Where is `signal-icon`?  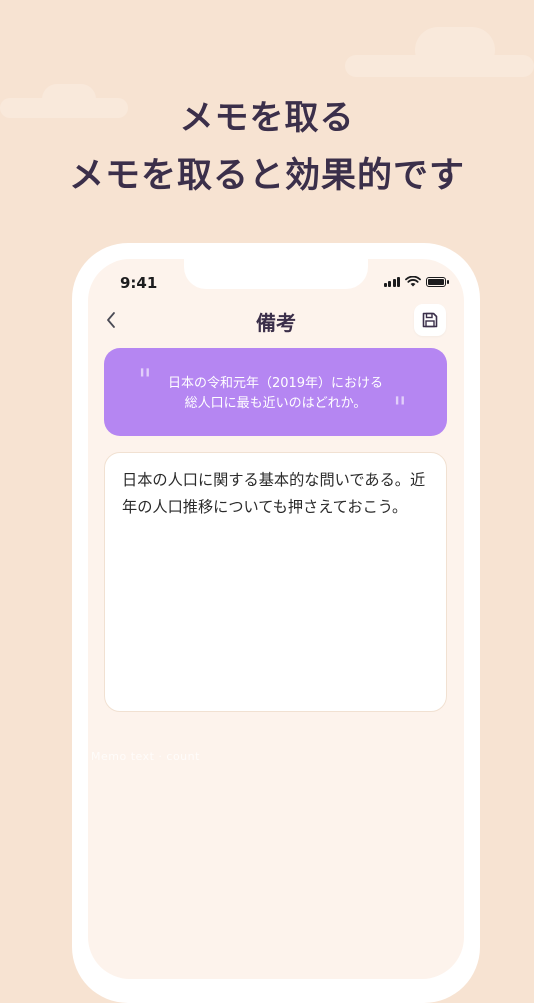 signal-icon is located at coordinates (391, 281).